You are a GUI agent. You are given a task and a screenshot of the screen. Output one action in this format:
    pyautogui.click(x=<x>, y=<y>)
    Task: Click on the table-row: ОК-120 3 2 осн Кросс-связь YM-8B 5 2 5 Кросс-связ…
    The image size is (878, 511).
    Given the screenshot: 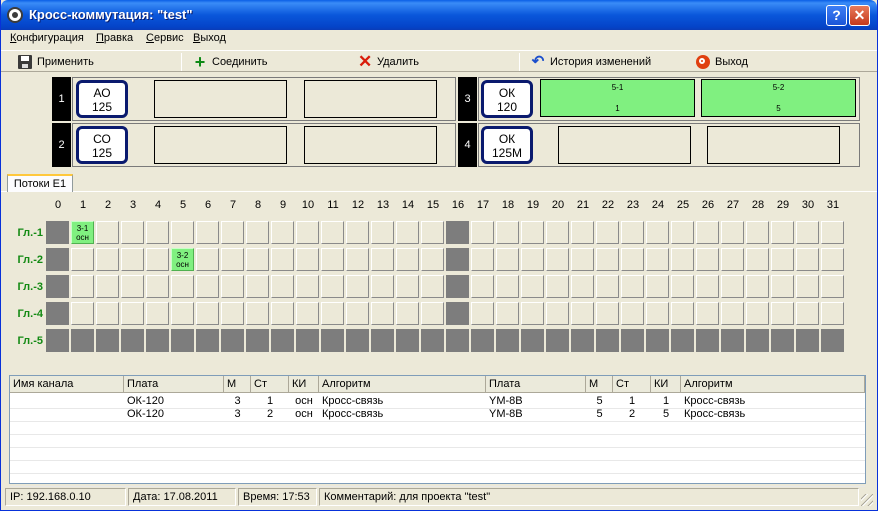 What is the action you would take?
    pyautogui.click(x=437, y=414)
    